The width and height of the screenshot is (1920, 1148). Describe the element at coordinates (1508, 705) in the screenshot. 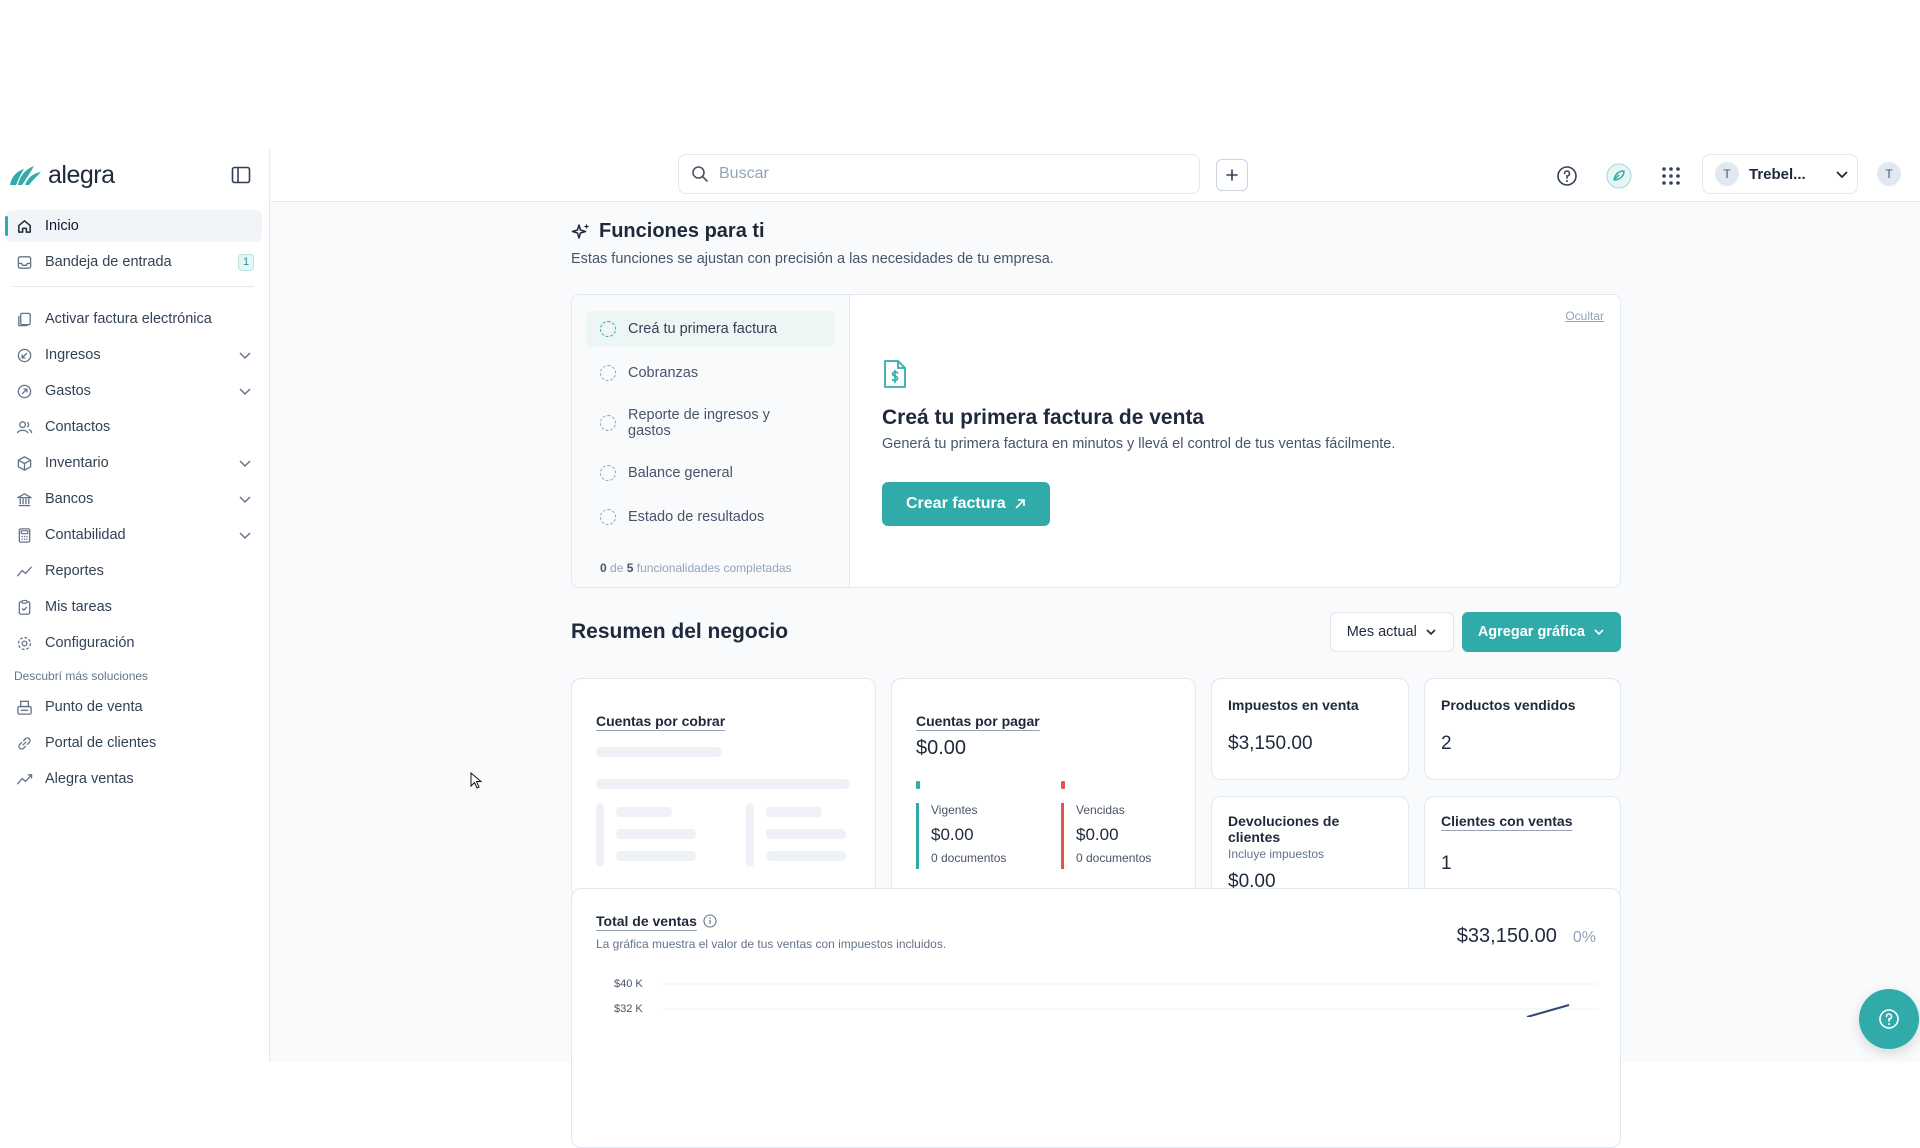

I see `products-sold-title: Productos vendidos` at that location.